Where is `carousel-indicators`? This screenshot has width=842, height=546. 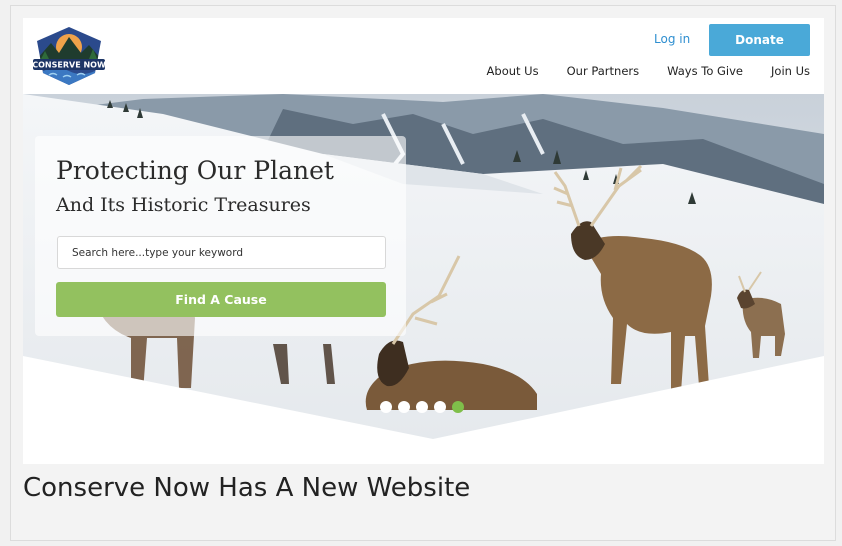
carousel-indicators is located at coordinates (422, 407).